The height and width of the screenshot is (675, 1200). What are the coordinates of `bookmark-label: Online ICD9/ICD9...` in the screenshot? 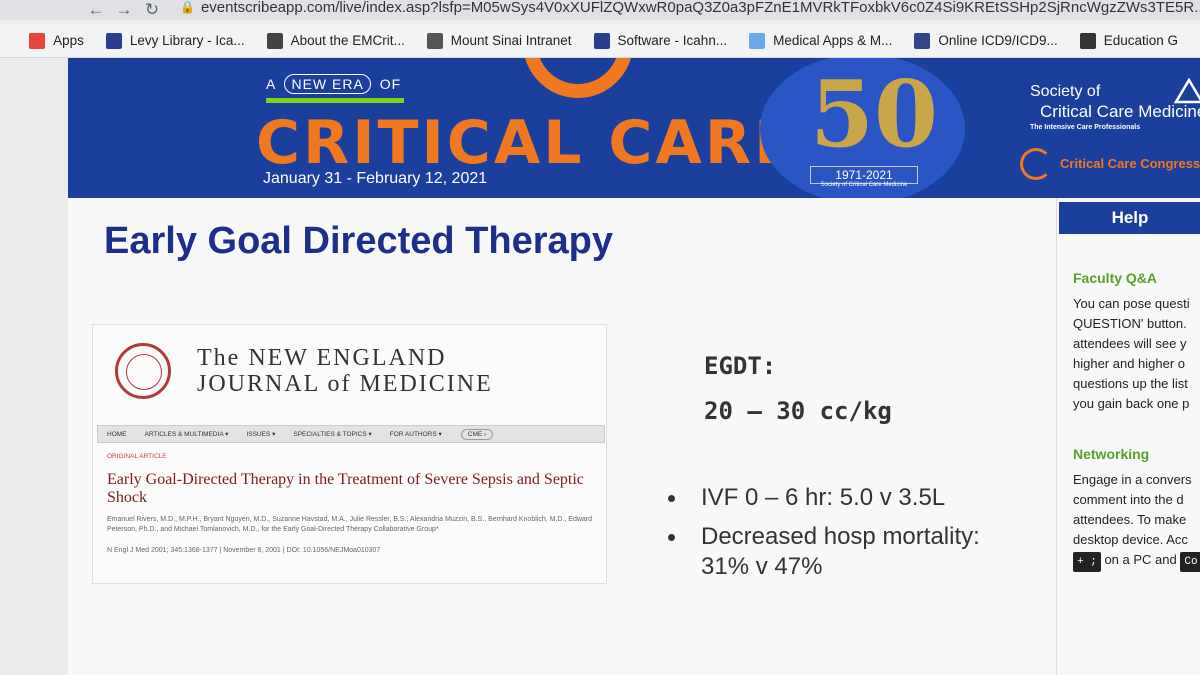 It's located at (998, 40).